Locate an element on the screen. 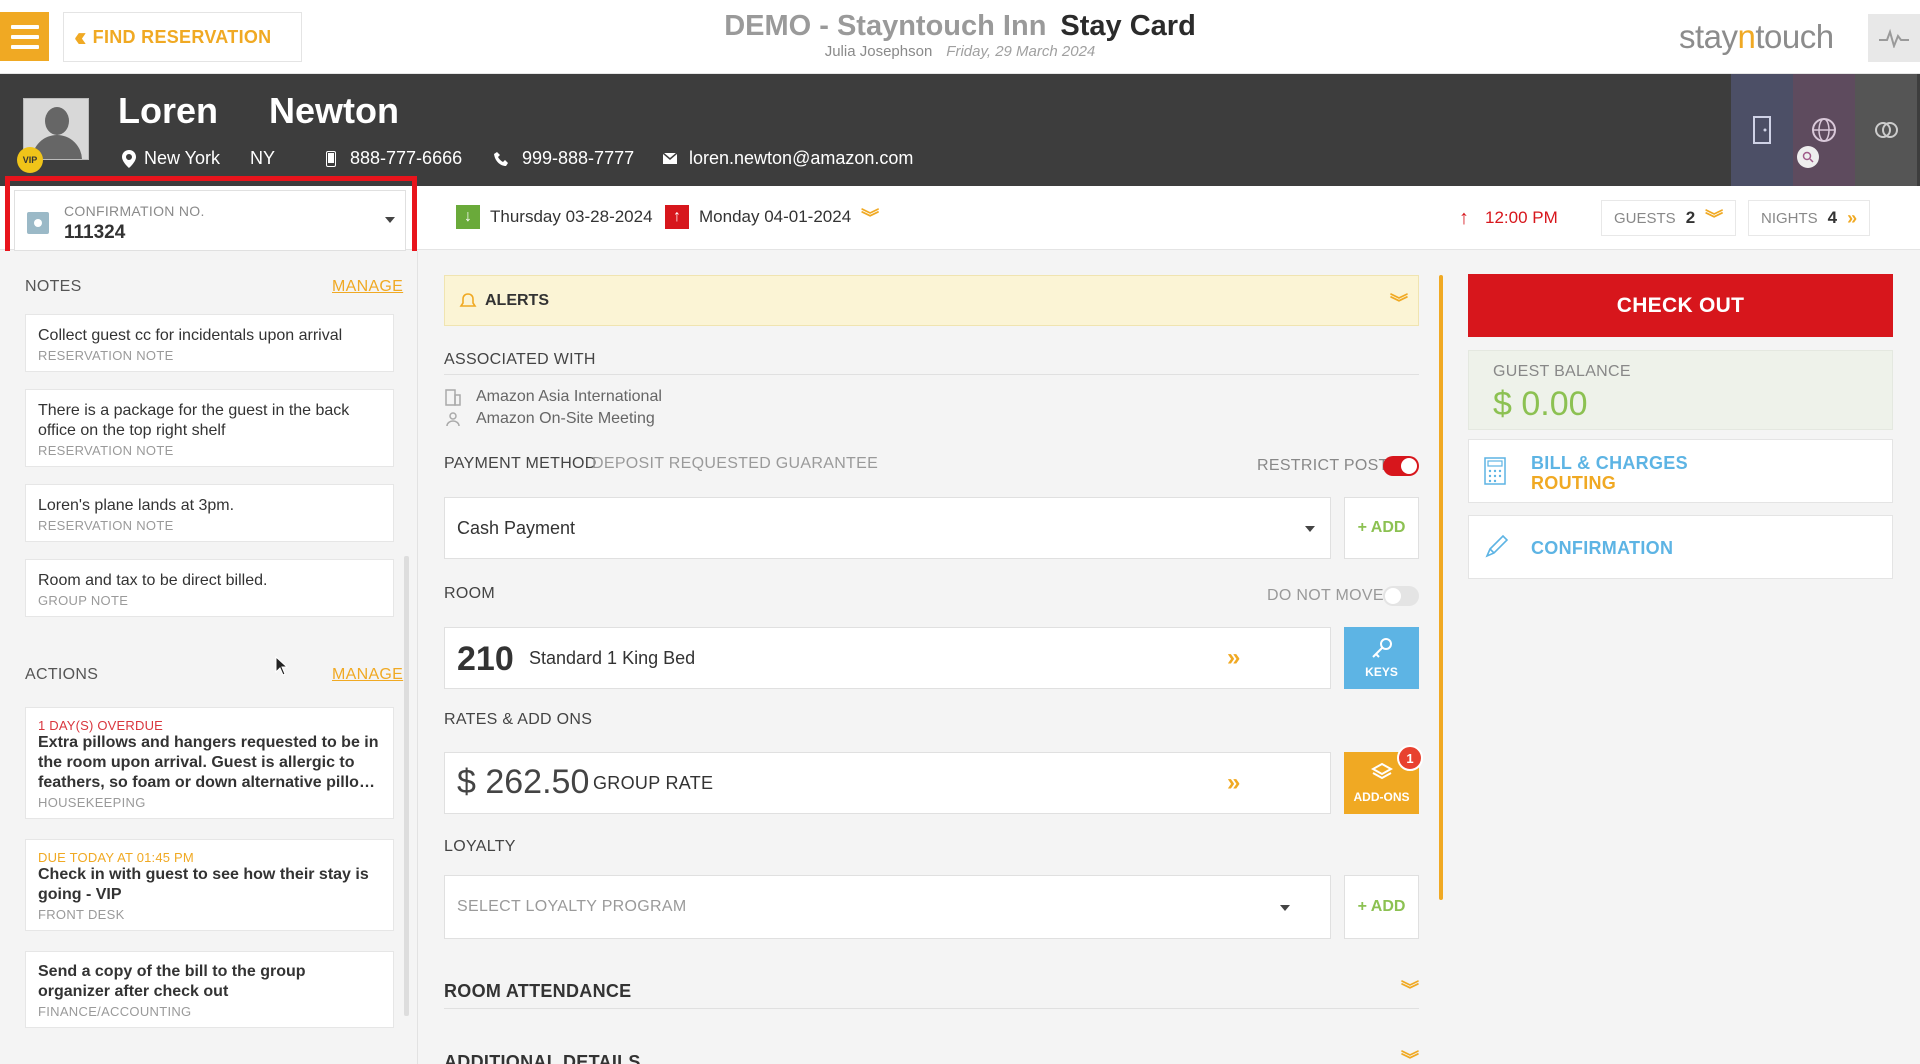  add-ons-count-badge: 1 is located at coordinates (1410, 758).